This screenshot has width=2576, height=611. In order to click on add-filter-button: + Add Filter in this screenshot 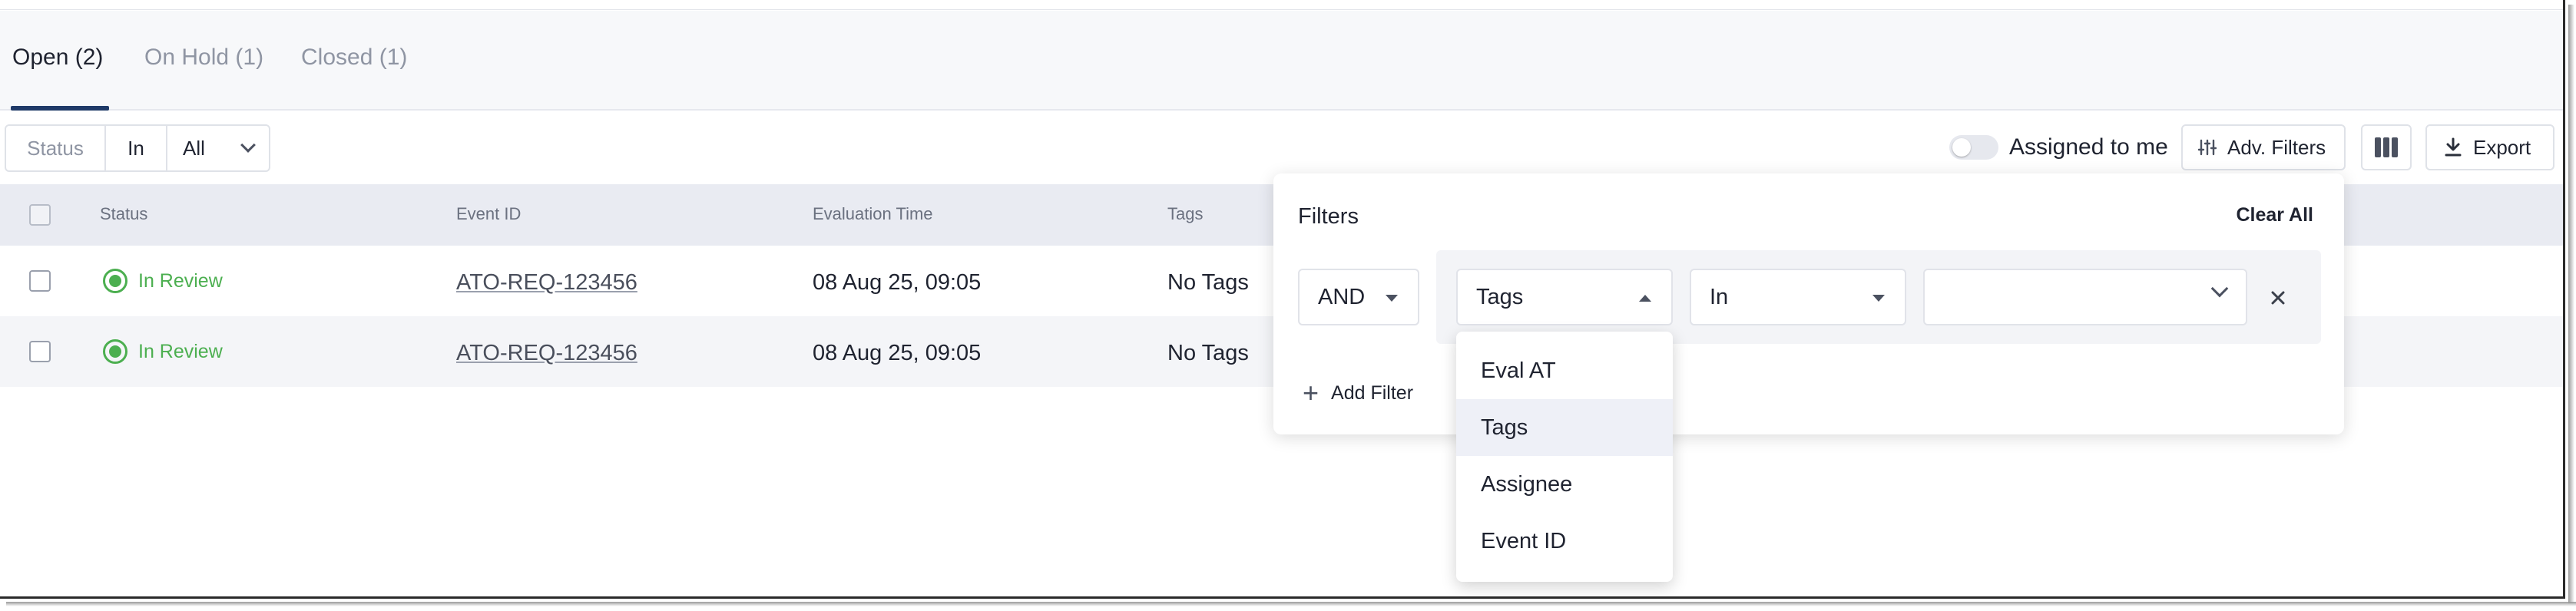, I will do `click(1358, 393)`.